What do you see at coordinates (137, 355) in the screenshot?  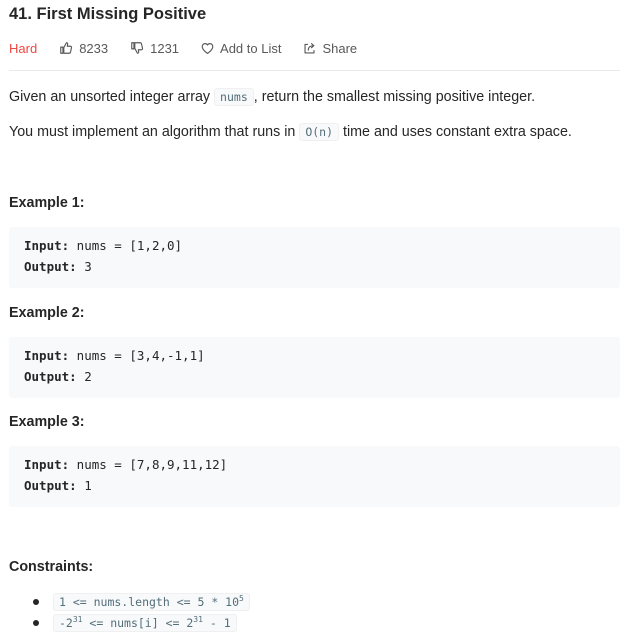 I see `input-value: nums = [3,4,-1,1]` at bounding box center [137, 355].